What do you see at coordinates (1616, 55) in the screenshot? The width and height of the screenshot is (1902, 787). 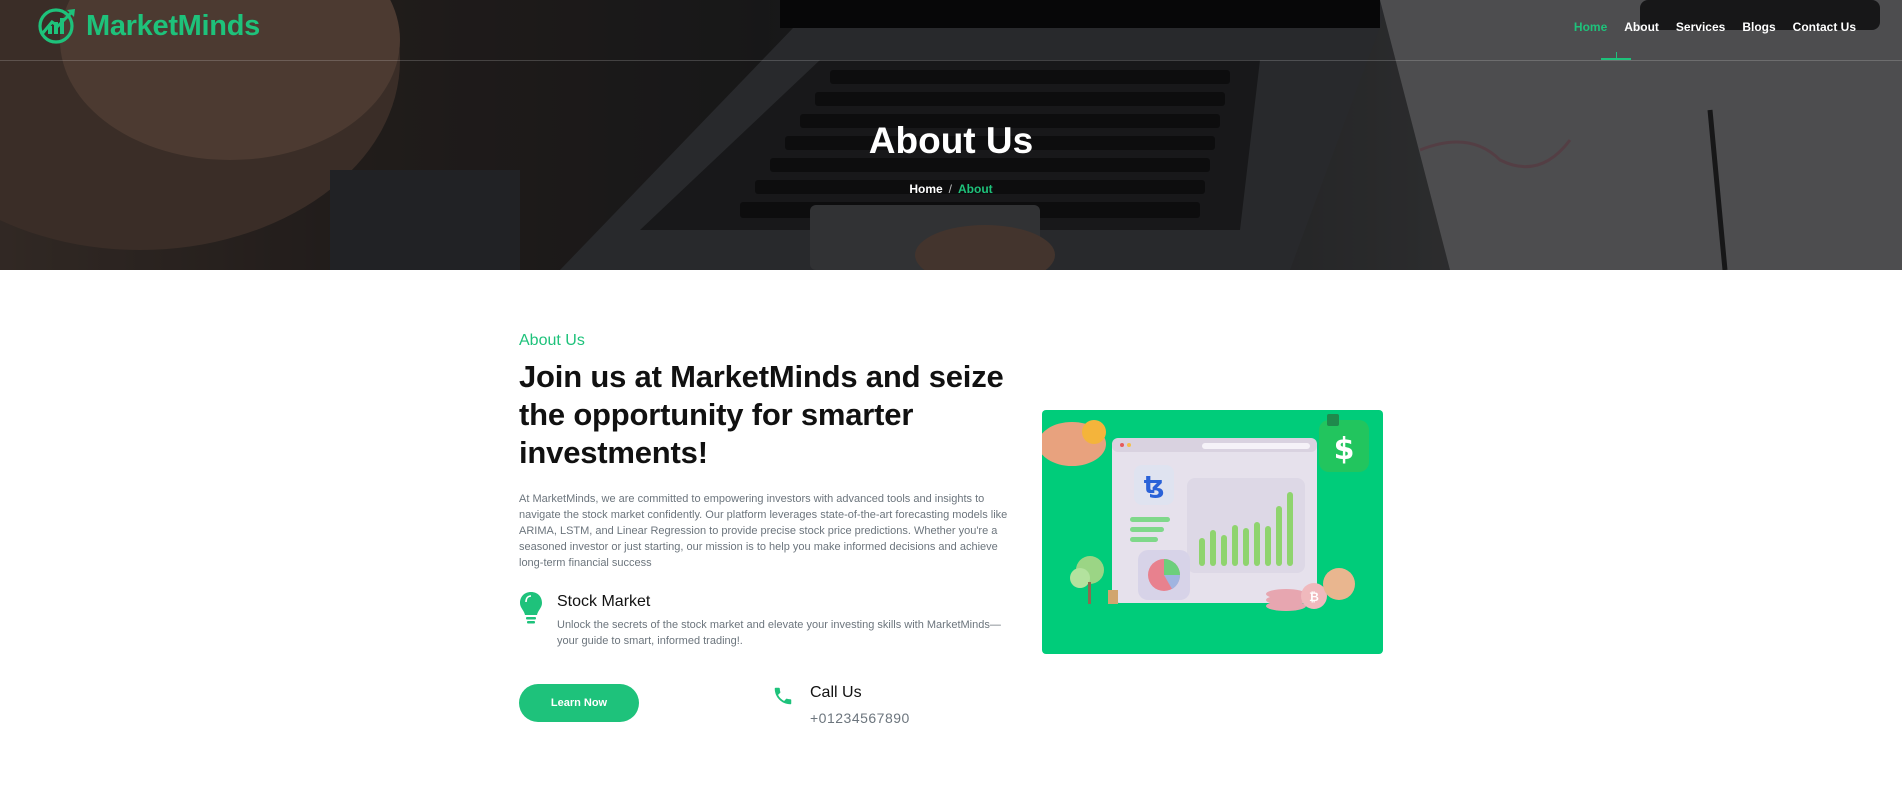 I see `active-nav-indicator-tick` at bounding box center [1616, 55].